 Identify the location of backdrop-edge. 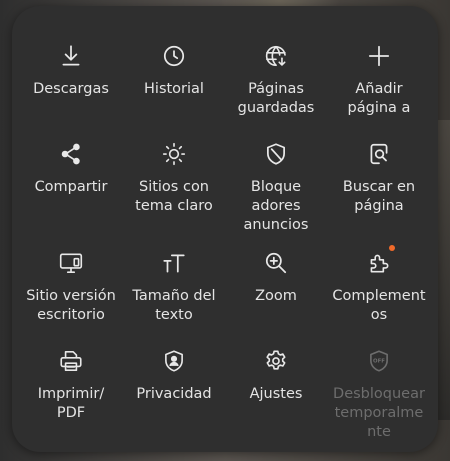
(444, 270).